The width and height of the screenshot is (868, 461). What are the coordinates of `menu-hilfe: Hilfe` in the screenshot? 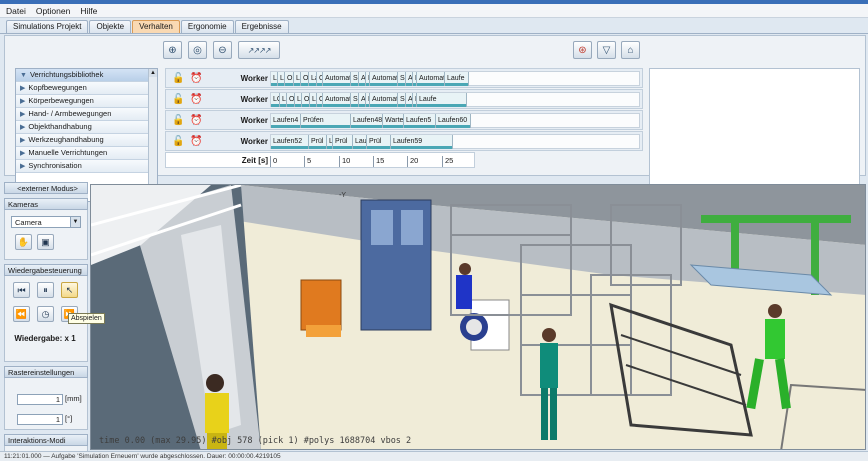 It's located at (88, 11).